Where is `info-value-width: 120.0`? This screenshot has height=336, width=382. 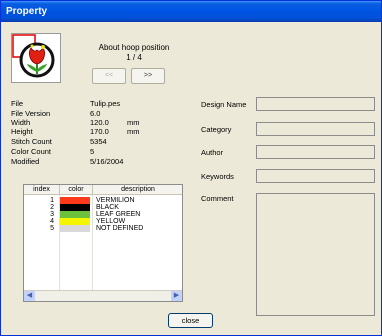
info-value-width: 120.0 is located at coordinates (99, 122).